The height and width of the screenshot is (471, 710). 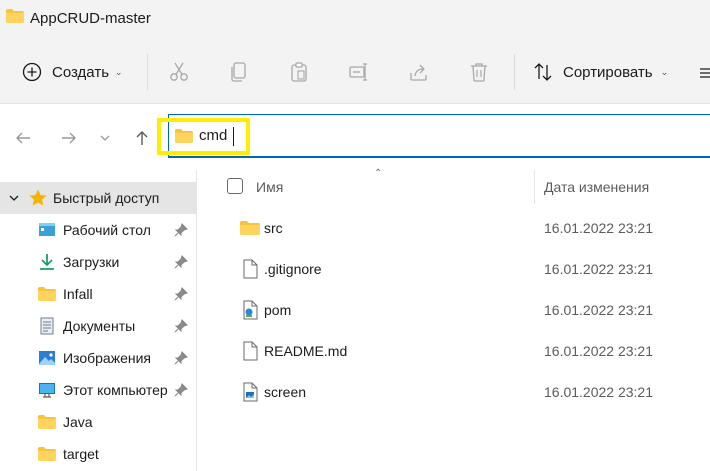 I want to click on file-name: README.md, so click(x=306, y=351).